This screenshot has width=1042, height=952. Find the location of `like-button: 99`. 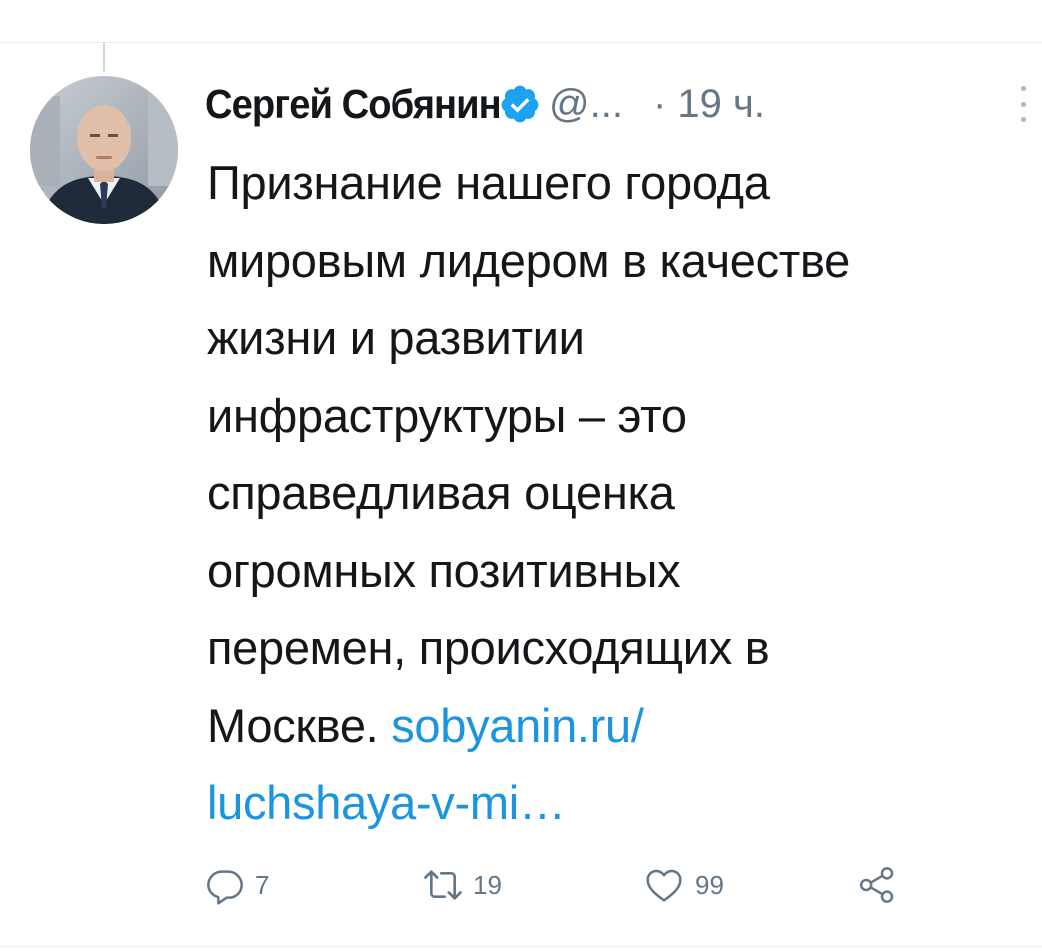

like-button: 99 is located at coordinates (683, 885).